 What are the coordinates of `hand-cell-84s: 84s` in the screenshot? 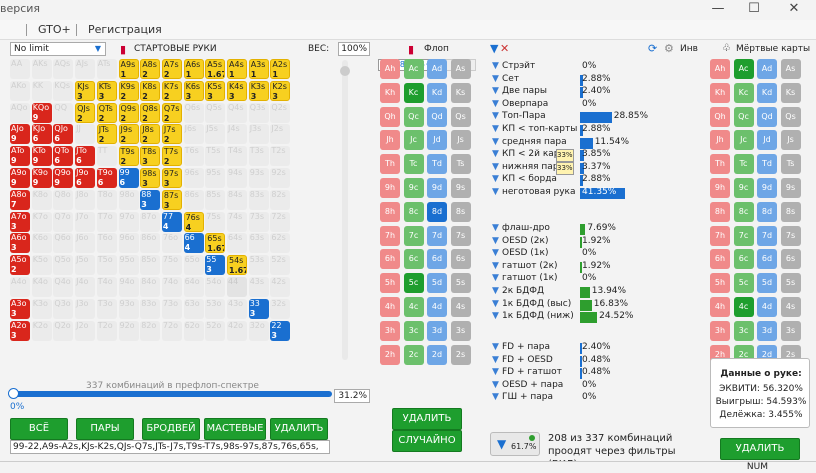 It's located at (237, 199).